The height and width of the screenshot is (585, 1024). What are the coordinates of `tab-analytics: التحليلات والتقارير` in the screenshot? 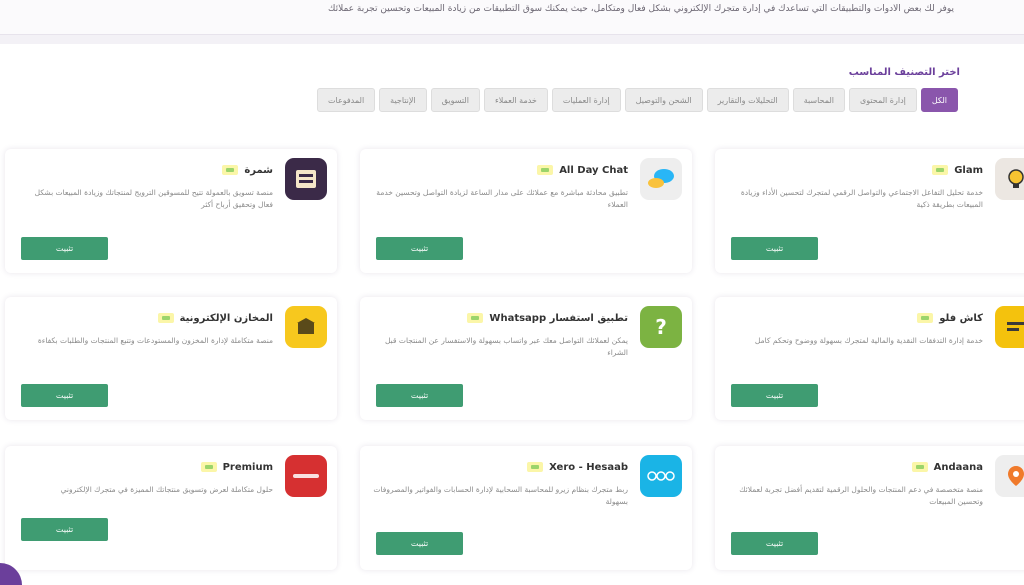 It's located at (747, 100).